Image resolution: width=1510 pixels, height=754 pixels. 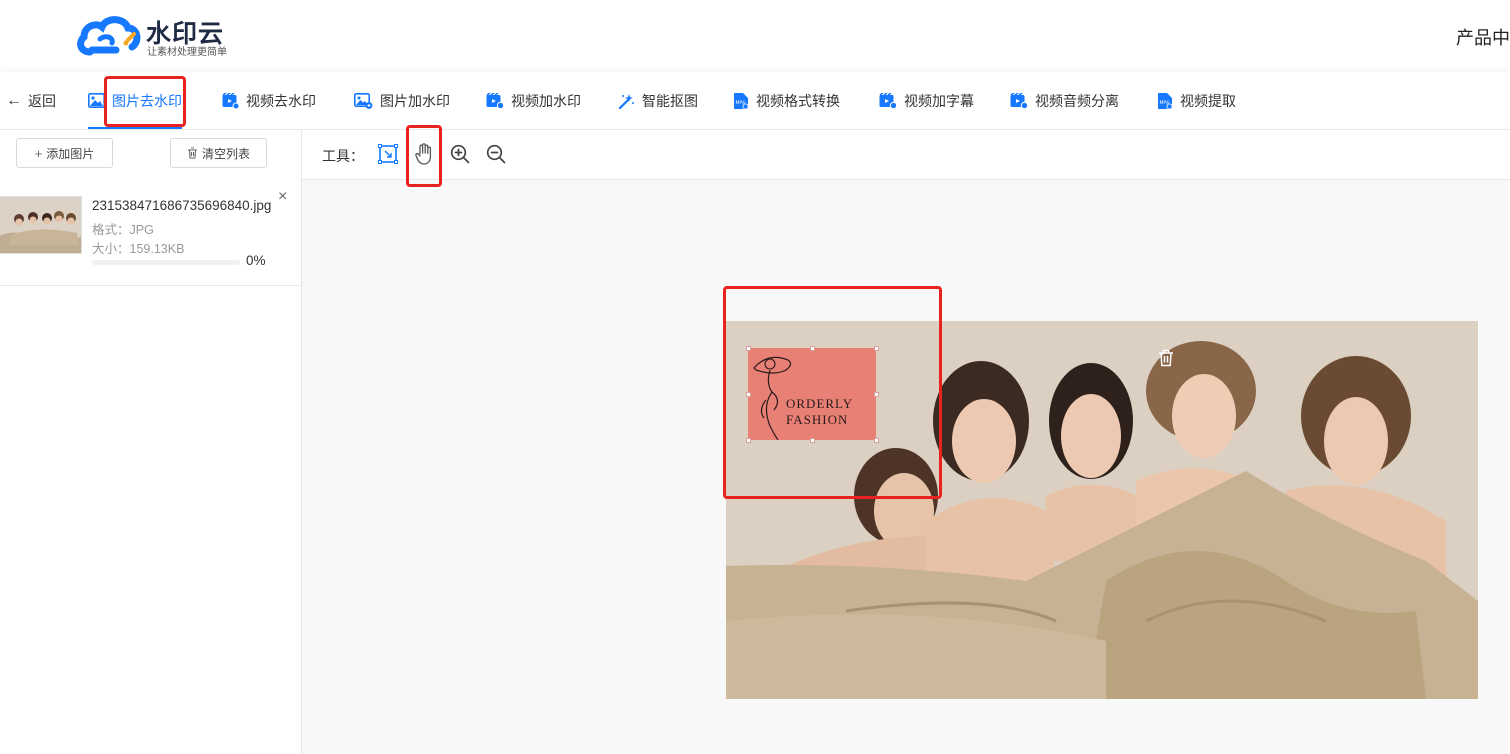 What do you see at coordinates (817, 419) in the screenshot?
I see `watermark-text-line-2: FASHION` at bounding box center [817, 419].